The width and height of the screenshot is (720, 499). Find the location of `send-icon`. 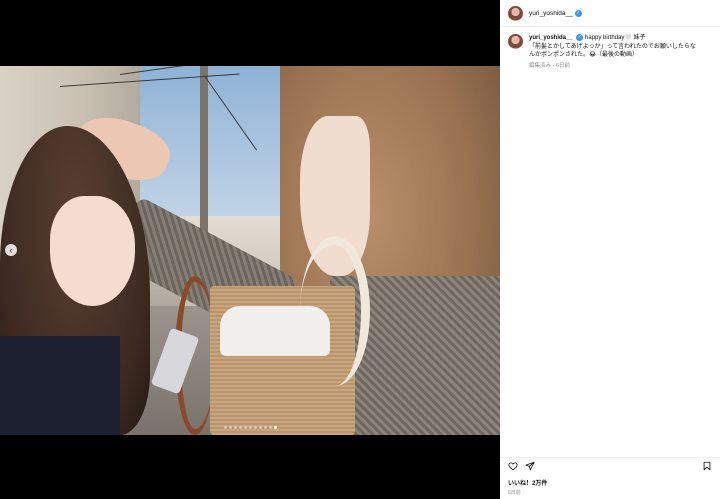

send-icon is located at coordinates (530, 466).